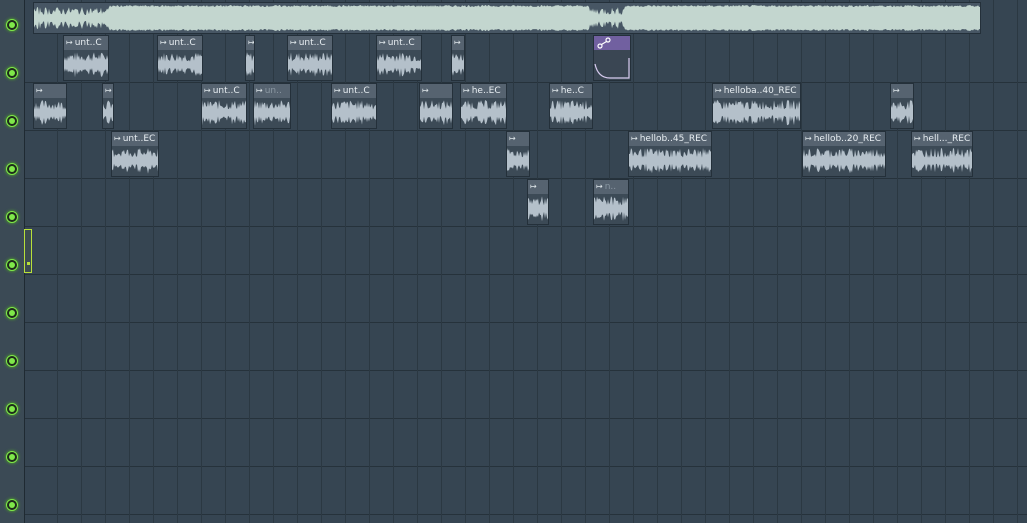 Image resolution: width=1027 pixels, height=523 pixels. What do you see at coordinates (273, 91) in the screenshot?
I see `clip-label: un..` at bounding box center [273, 91].